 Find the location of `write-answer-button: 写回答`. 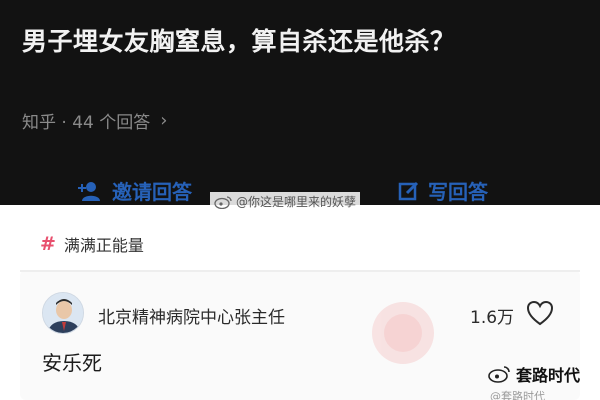

write-answer-button: 写回答 is located at coordinates (443, 190).